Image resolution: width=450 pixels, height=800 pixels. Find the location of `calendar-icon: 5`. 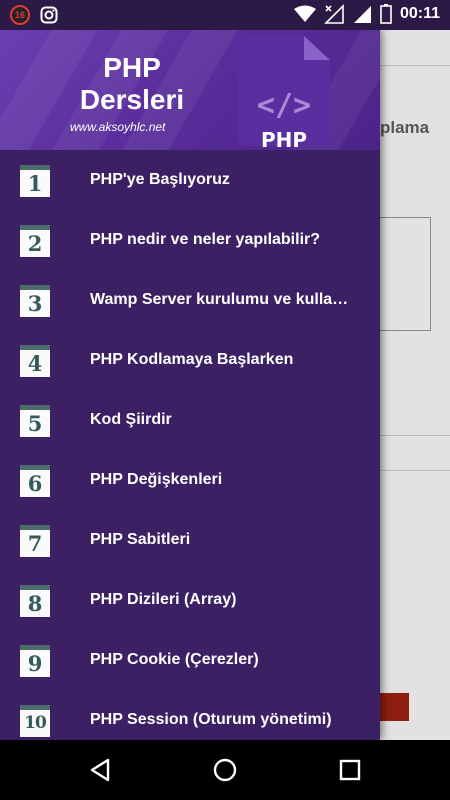

calendar-icon: 5 is located at coordinates (35, 421).